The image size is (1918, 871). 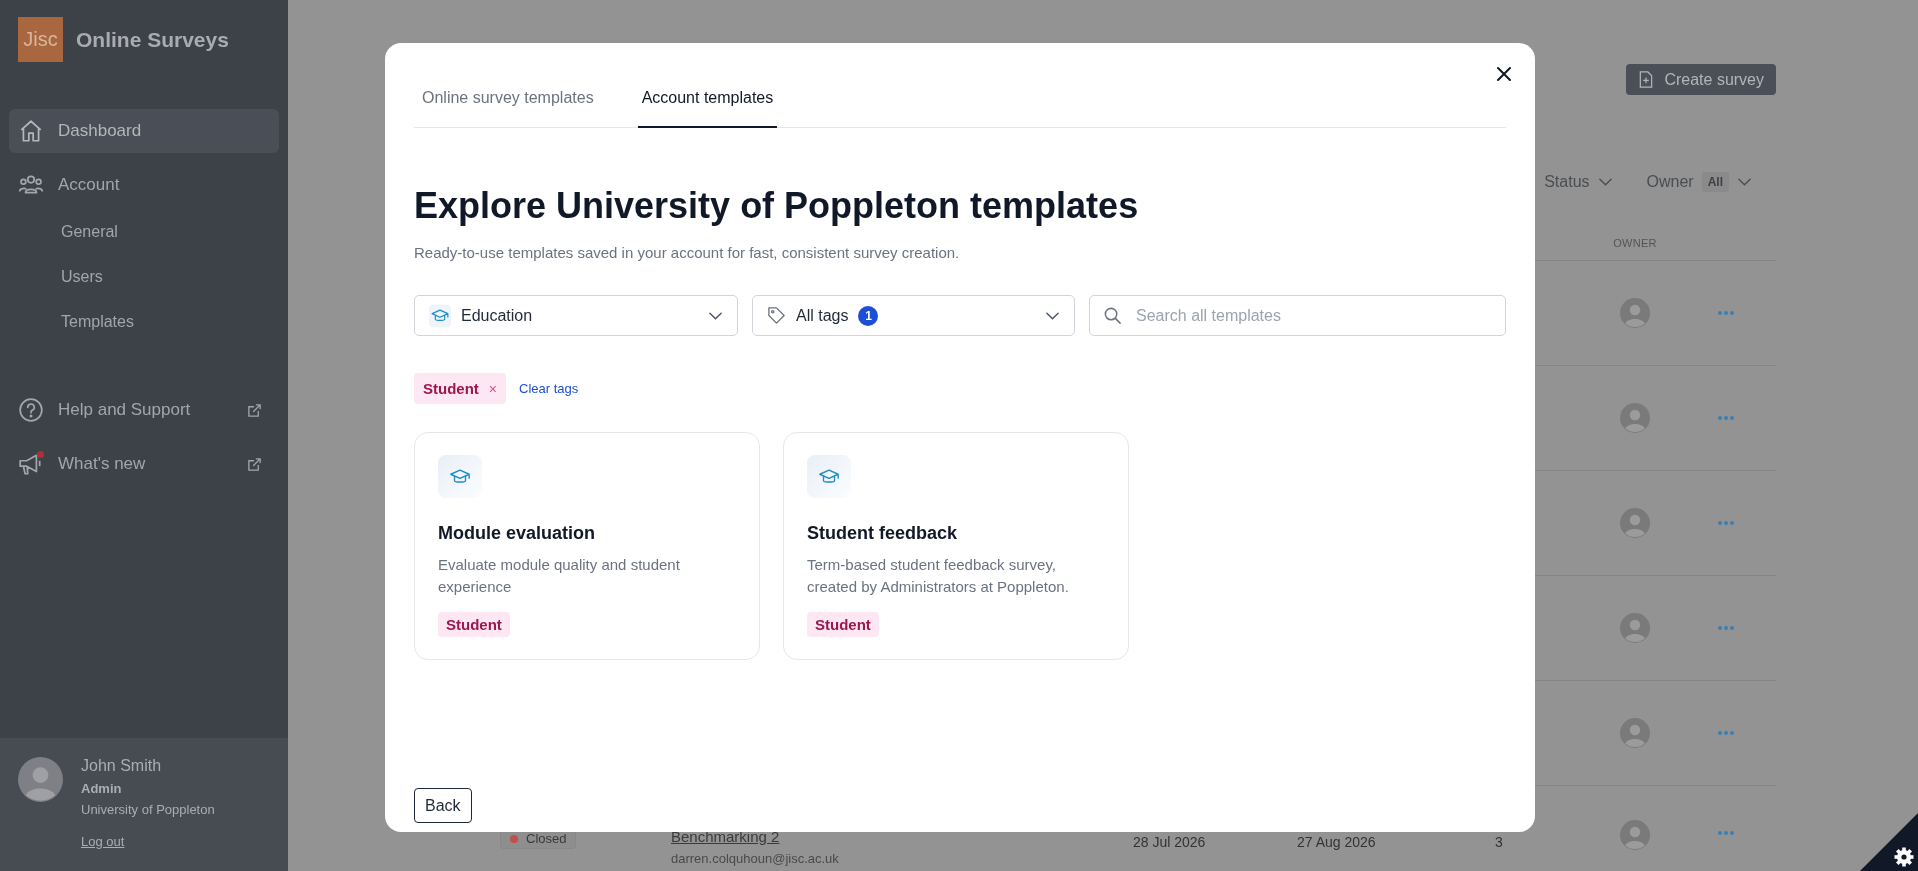 What do you see at coordinates (40, 39) in the screenshot?
I see `logo: Jisc` at bounding box center [40, 39].